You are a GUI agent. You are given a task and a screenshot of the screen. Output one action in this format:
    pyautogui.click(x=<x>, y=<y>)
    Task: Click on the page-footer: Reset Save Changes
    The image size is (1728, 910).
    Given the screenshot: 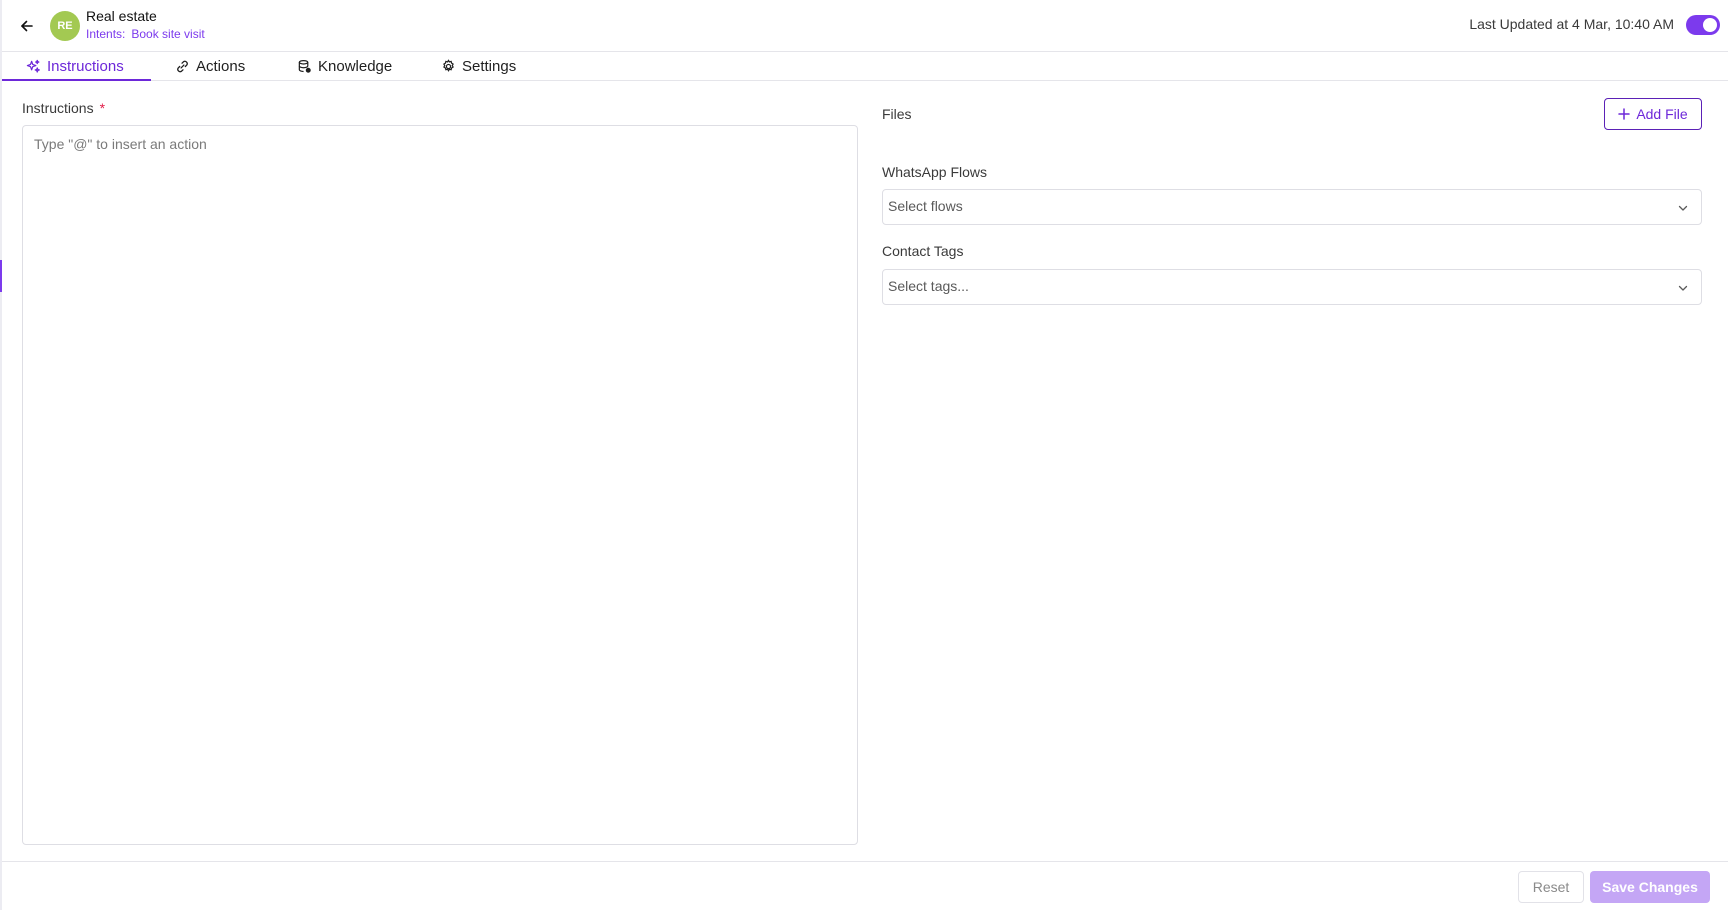 What is the action you would take?
    pyautogui.click(x=865, y=885)
    